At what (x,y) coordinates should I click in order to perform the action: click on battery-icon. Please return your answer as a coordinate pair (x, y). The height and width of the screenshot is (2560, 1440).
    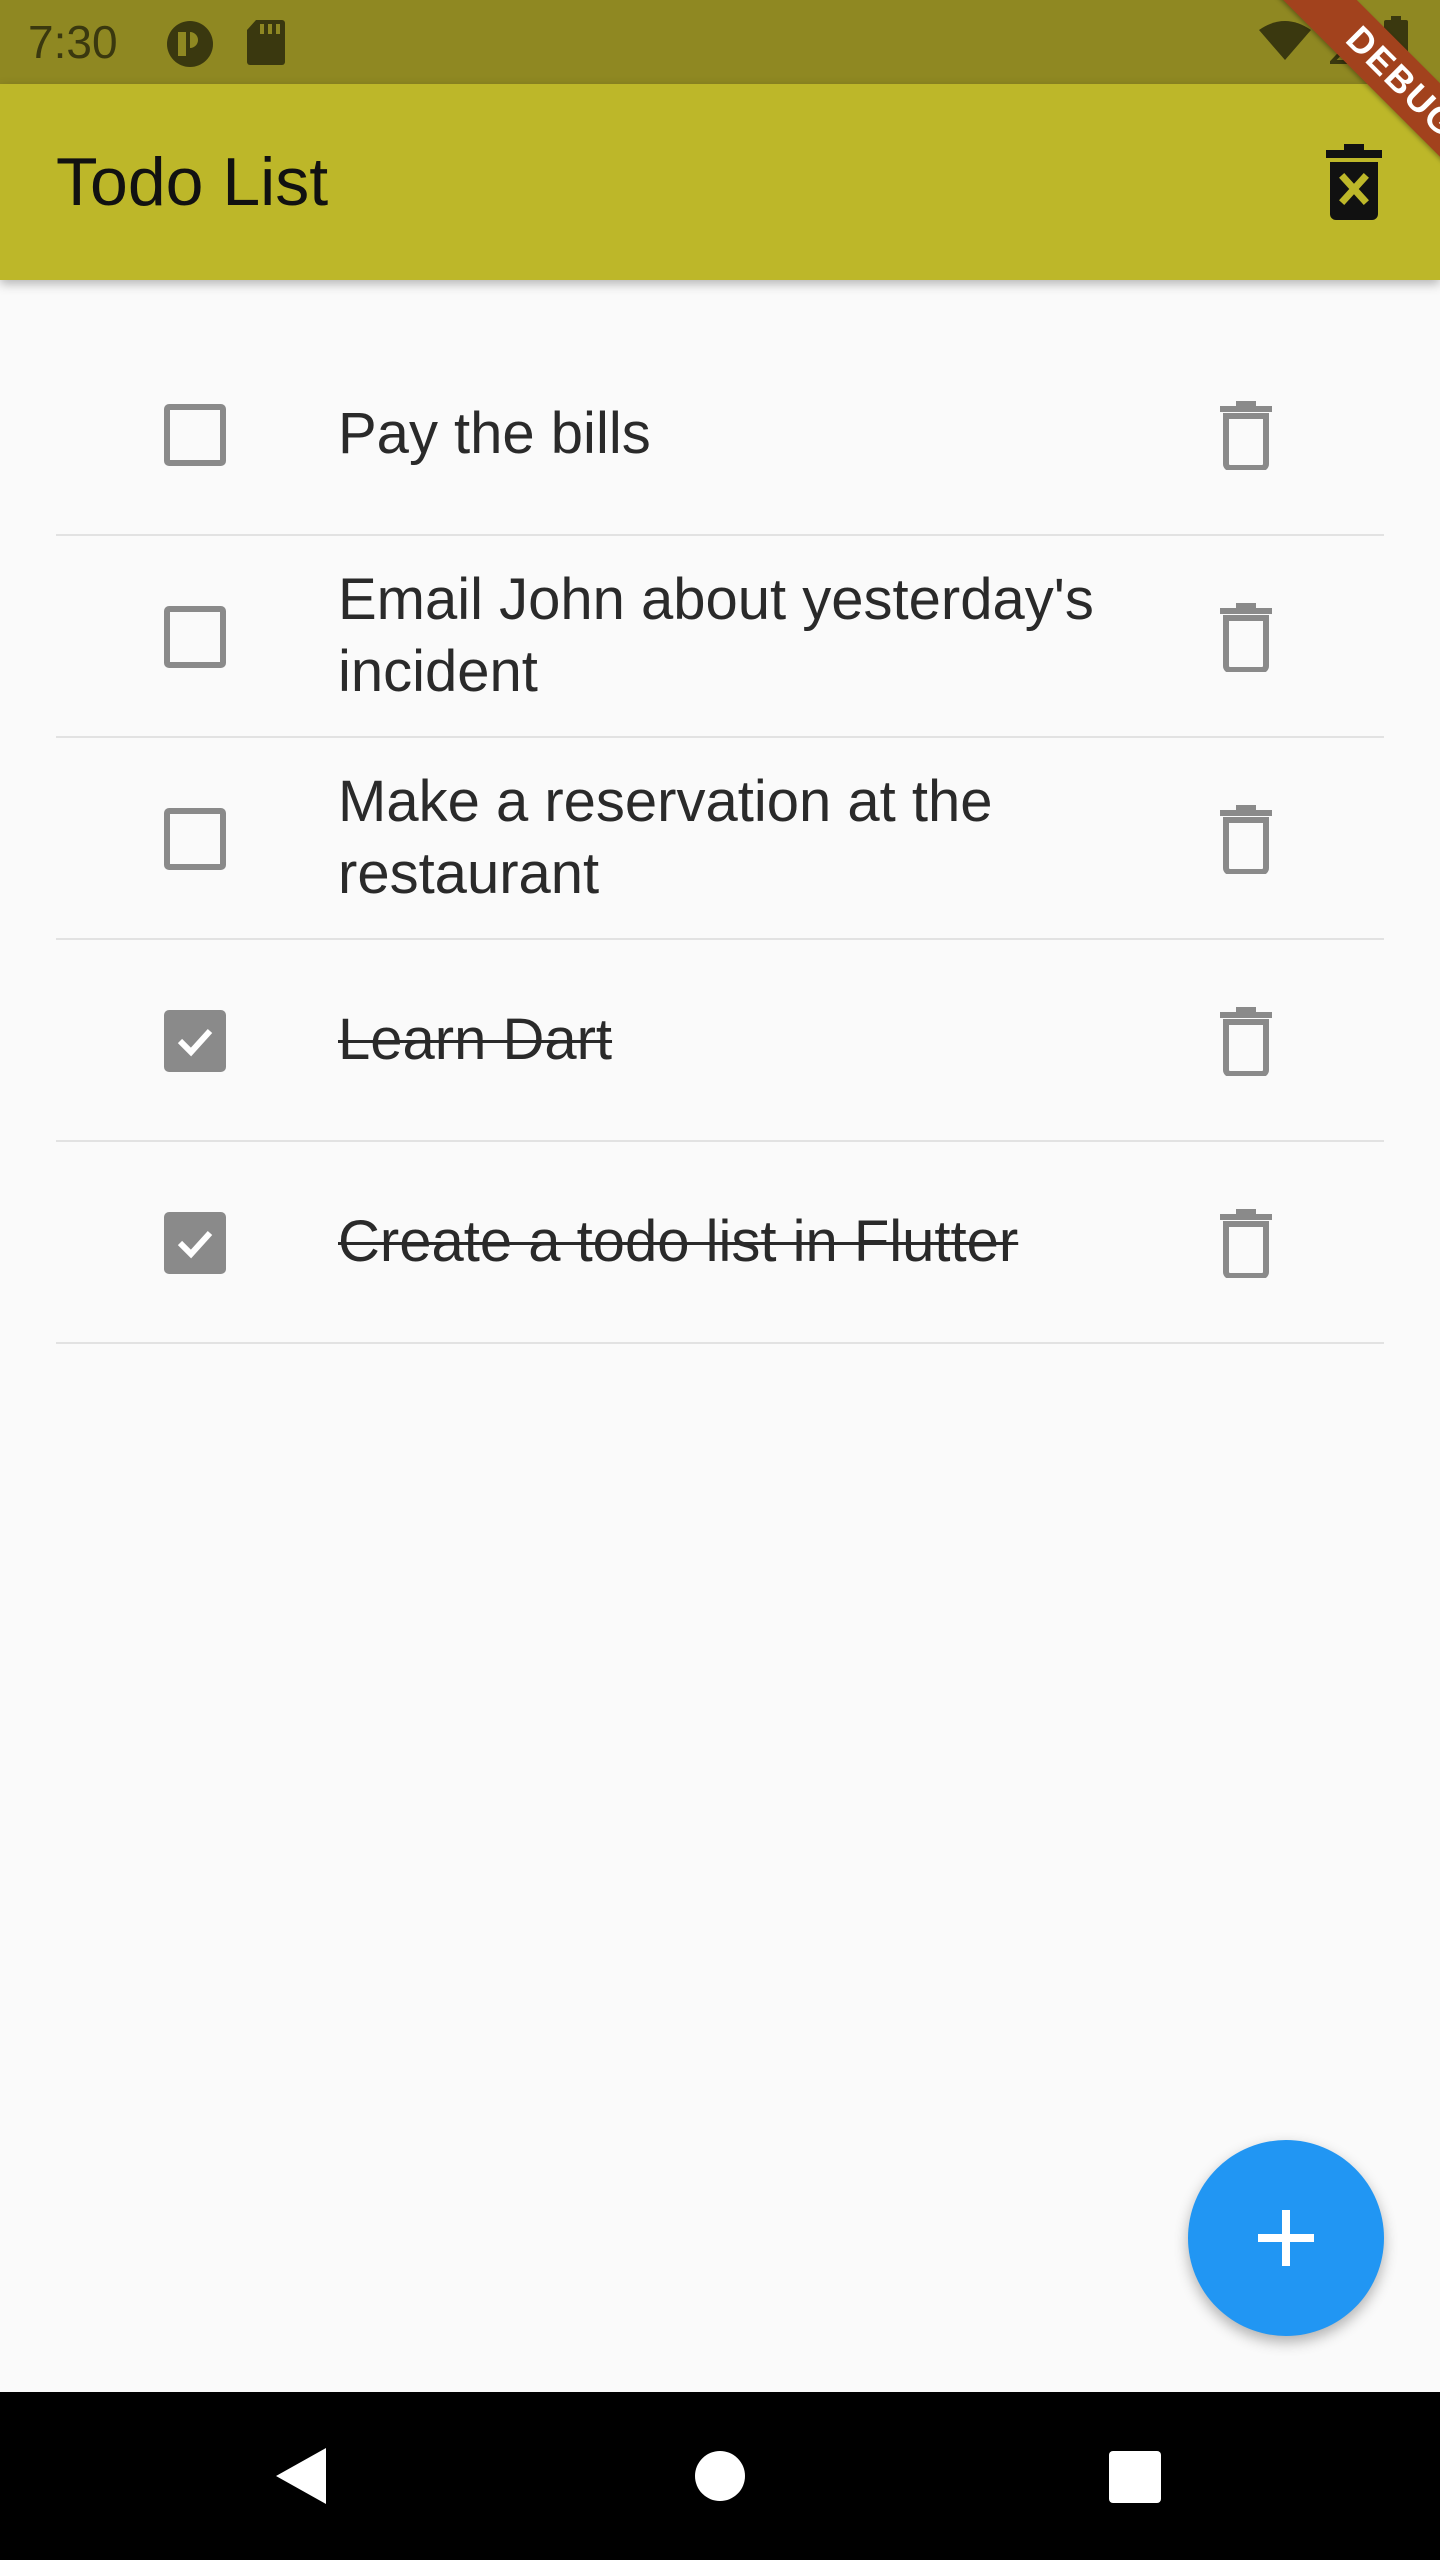
    Looking at the image, I should click on (1396, 43).